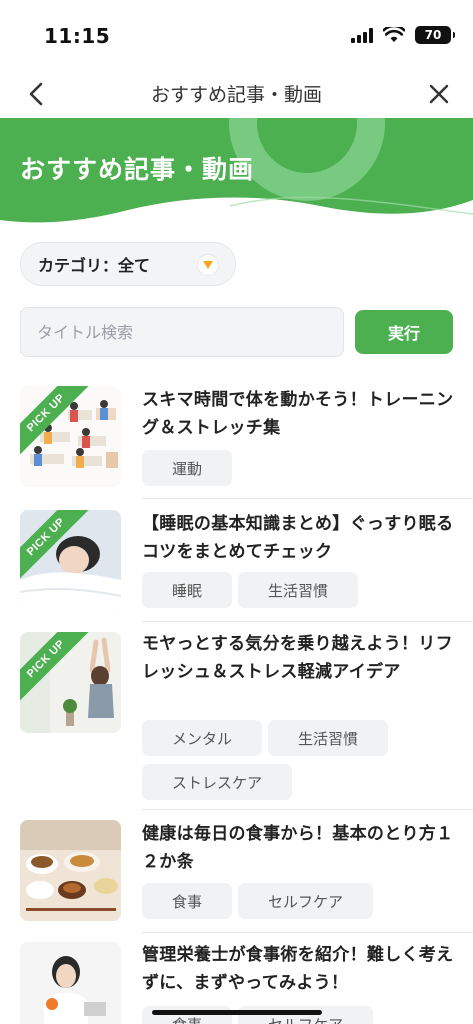 The height and width of the screenshot is (1024, 473). I want to click on home-indicator, so click(237, 1012).